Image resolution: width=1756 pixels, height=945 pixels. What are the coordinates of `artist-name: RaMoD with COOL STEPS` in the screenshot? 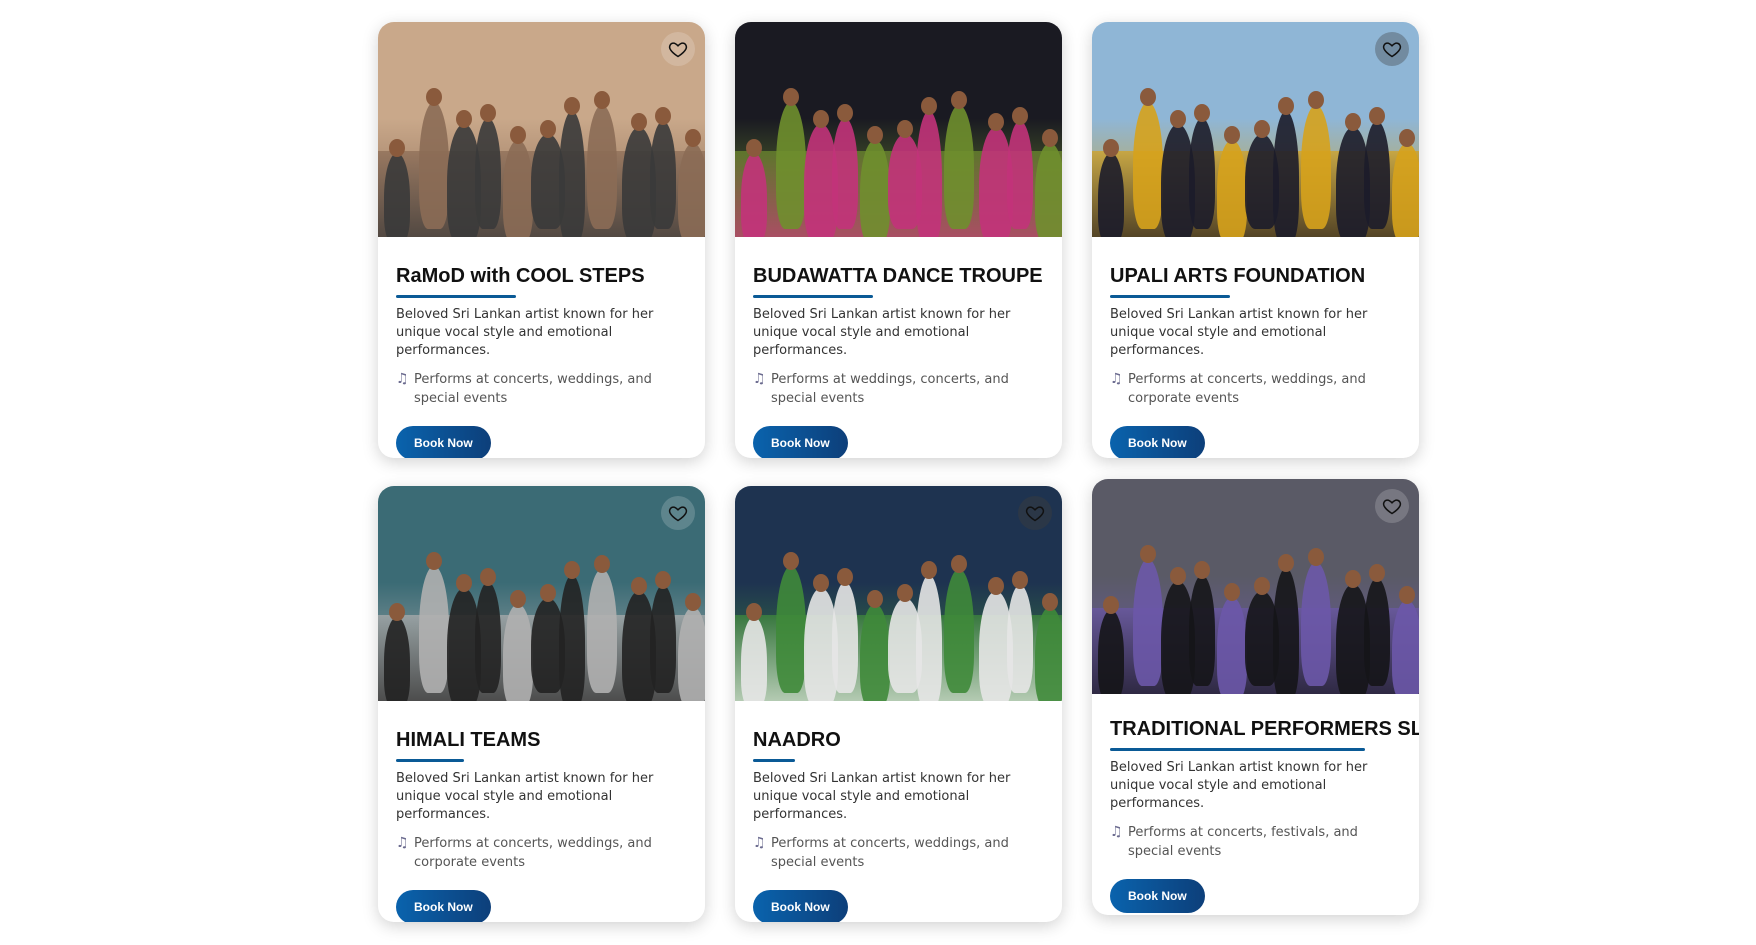 It's located at (520, 276).